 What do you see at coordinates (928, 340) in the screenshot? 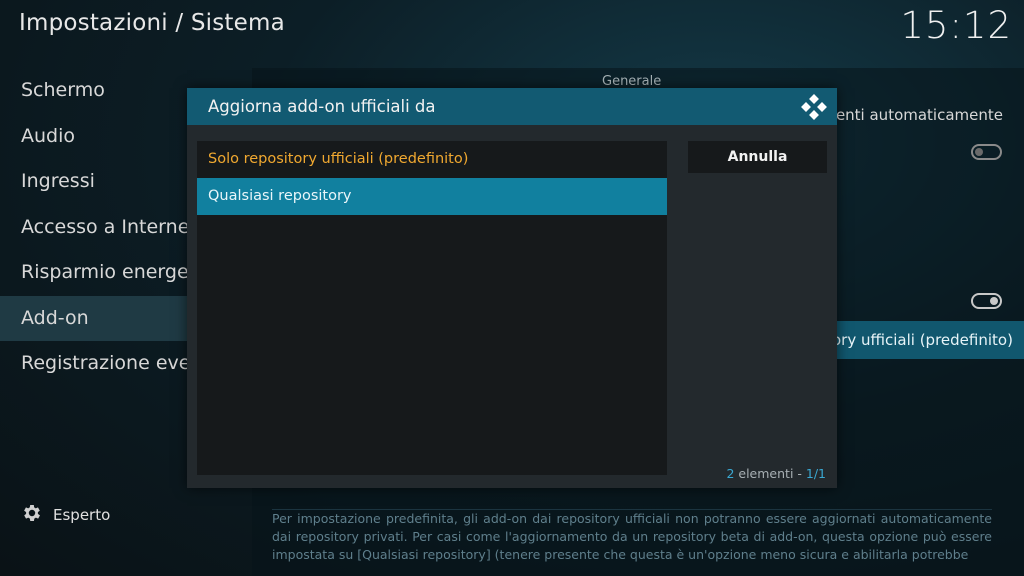
I see `setting-row-update-source: ory ufficiali (predefinito)` at bounding box center [928, 340].